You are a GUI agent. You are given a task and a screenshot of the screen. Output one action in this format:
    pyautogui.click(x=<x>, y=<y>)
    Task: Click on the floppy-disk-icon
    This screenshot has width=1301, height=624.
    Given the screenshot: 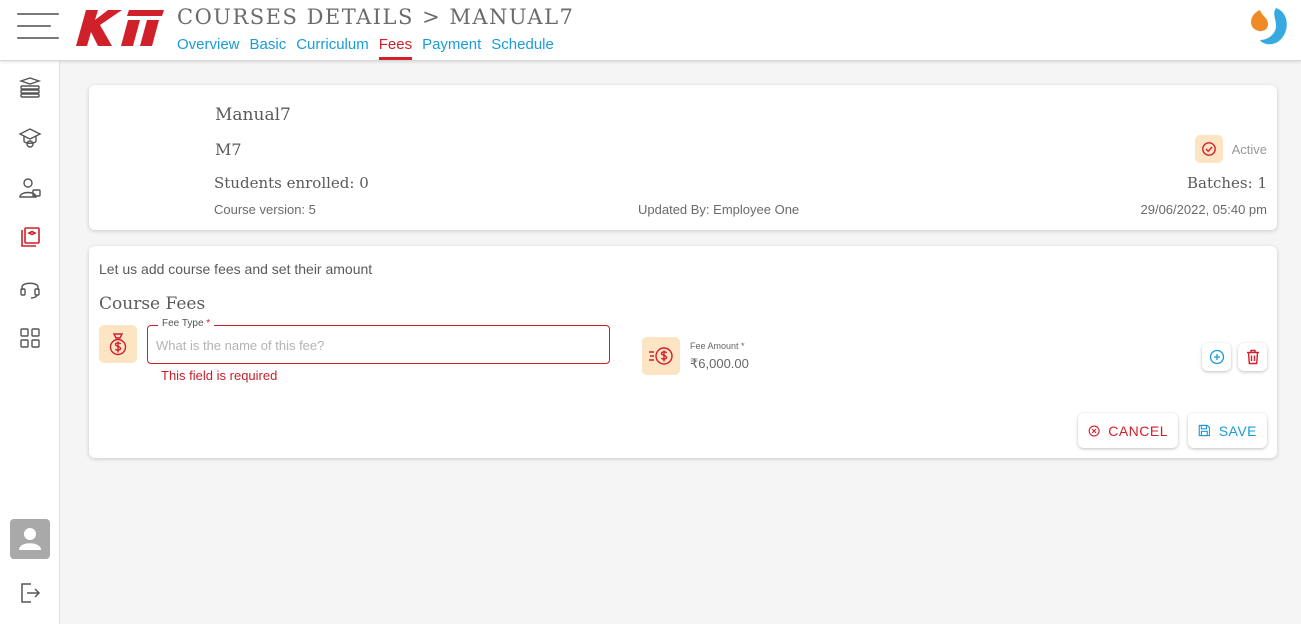 What is the action you would take?
    pyautogui.click(x=1204, y=430)
    